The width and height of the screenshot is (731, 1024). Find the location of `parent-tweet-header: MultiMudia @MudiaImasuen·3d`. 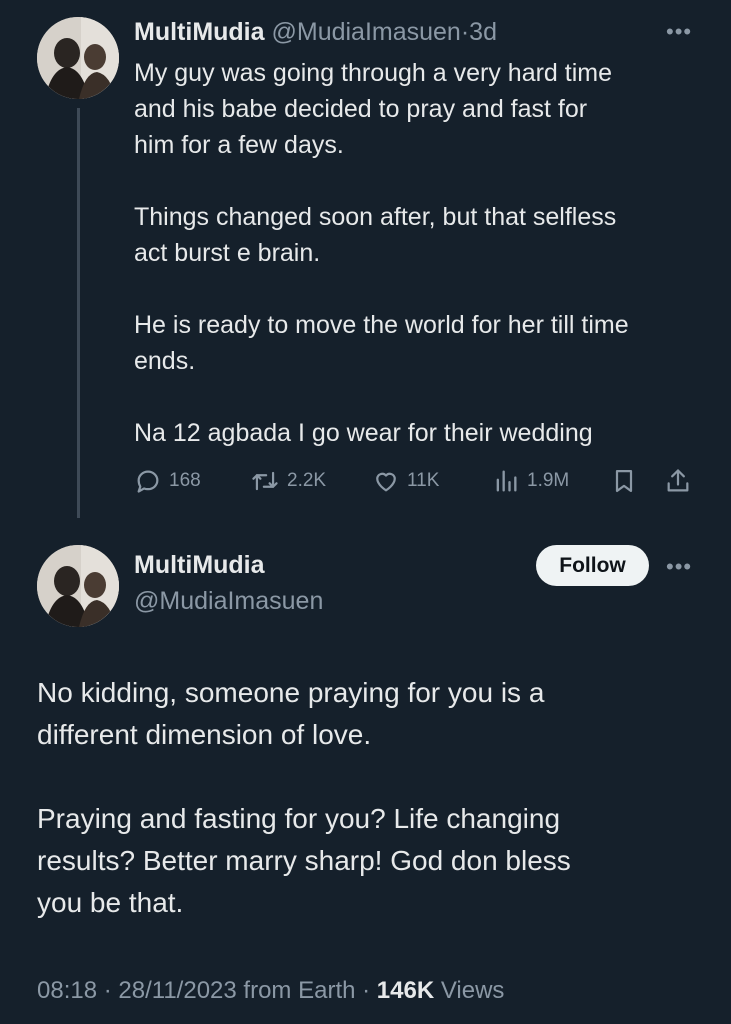

parent-tweet-header: MultiMudia @MudiaImasuen·3d is located at coordinates (315, 32).